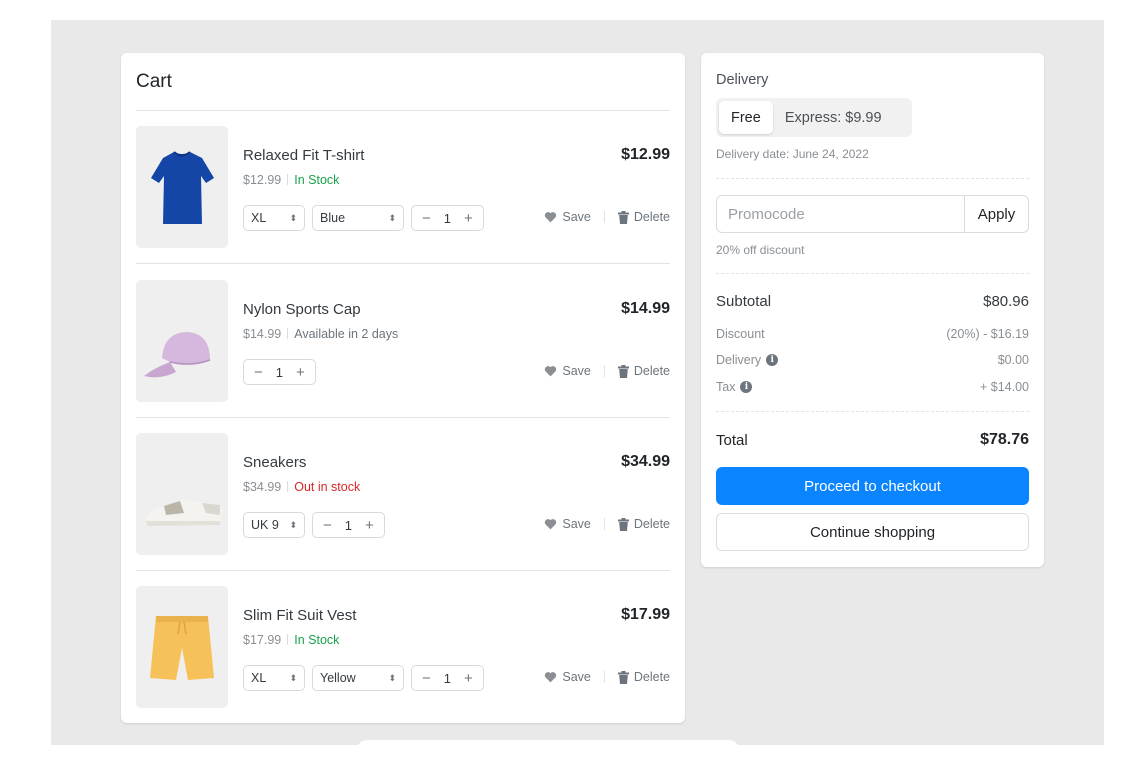 The image size is (1147, 760). What do you see at coordinates (742, 80) in the screenshot?
I see `delivery-label: Delivery` at bounding box center [742, 80].